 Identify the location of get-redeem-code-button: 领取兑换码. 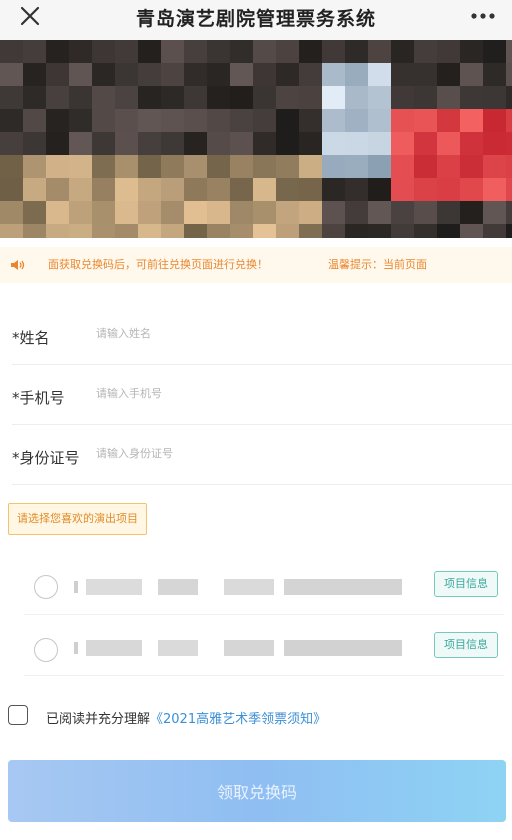
(257, 791).